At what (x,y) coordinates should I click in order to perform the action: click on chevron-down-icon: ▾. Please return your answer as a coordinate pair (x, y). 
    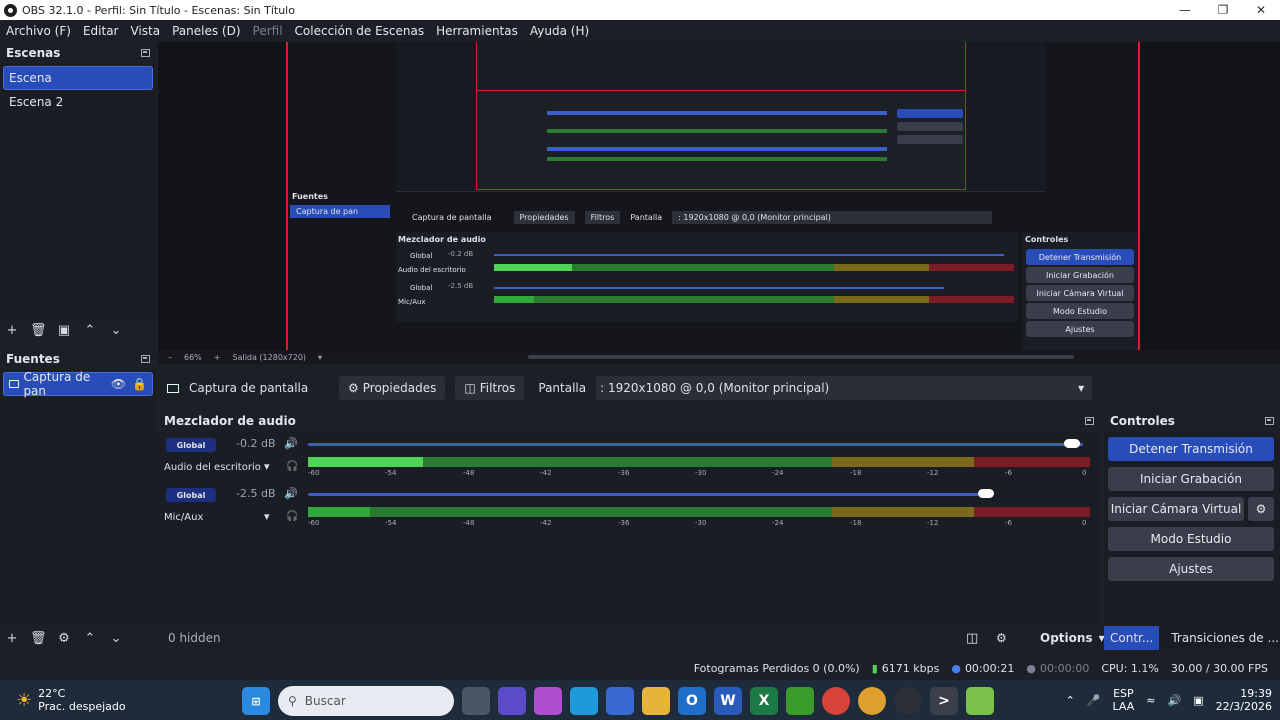
    Looking at the image, I should click on (320, 357).